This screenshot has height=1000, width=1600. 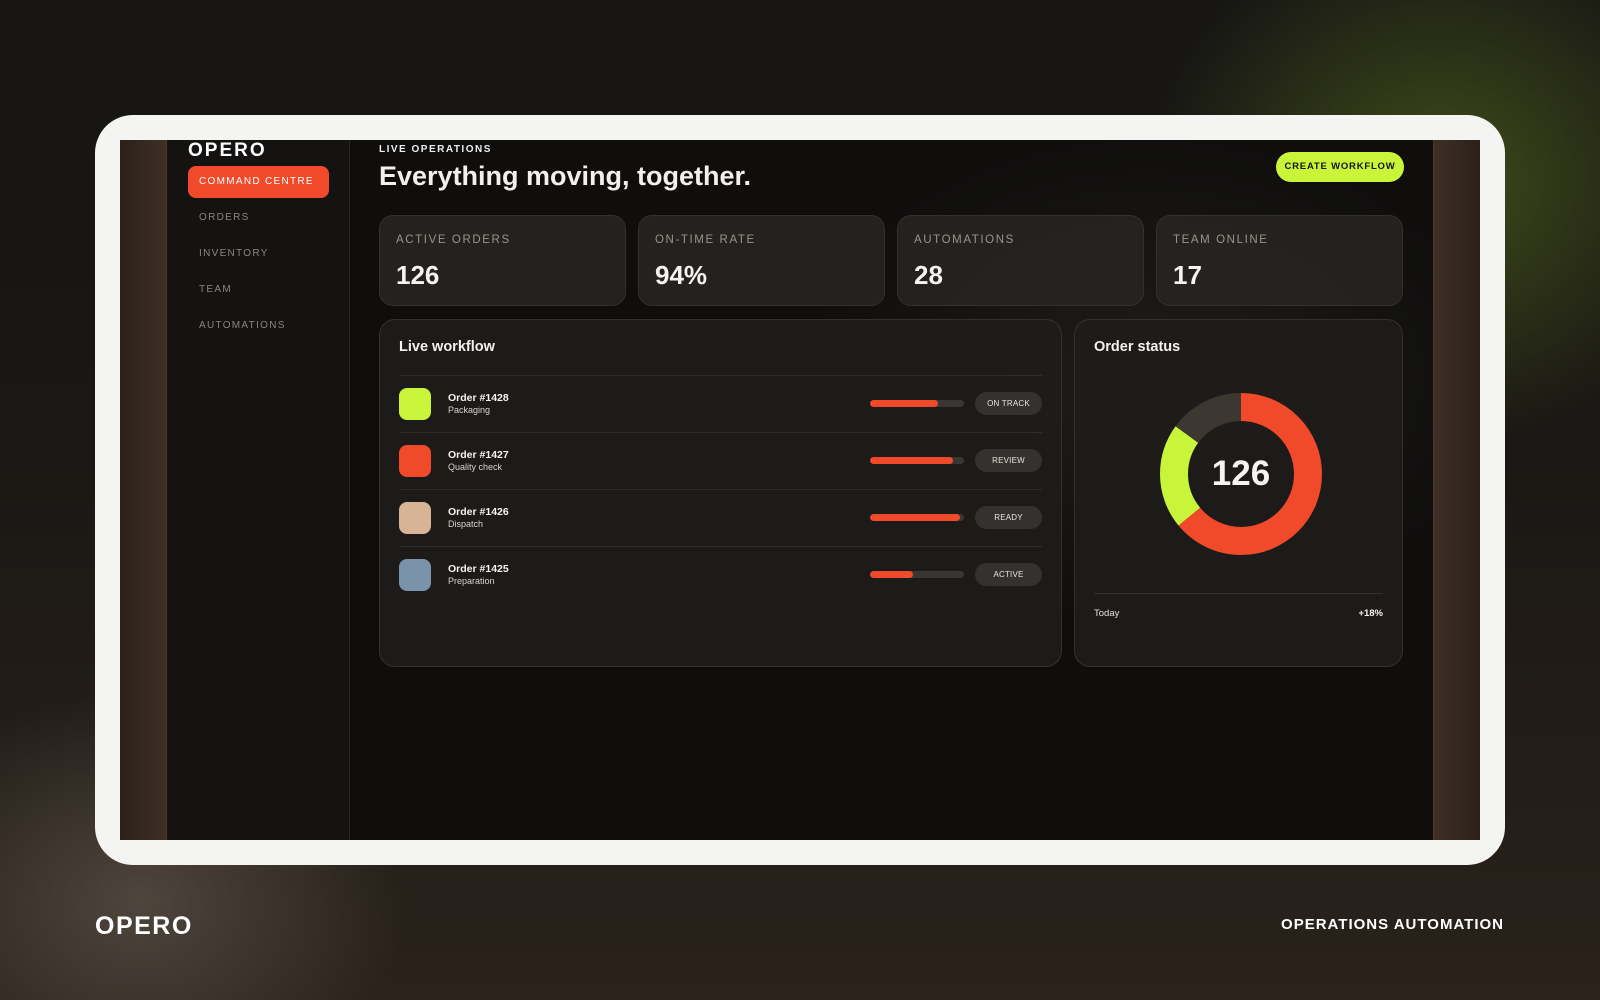 I want to click on sidebar-item-orders: ORDERS, so click(x=258, y=218).